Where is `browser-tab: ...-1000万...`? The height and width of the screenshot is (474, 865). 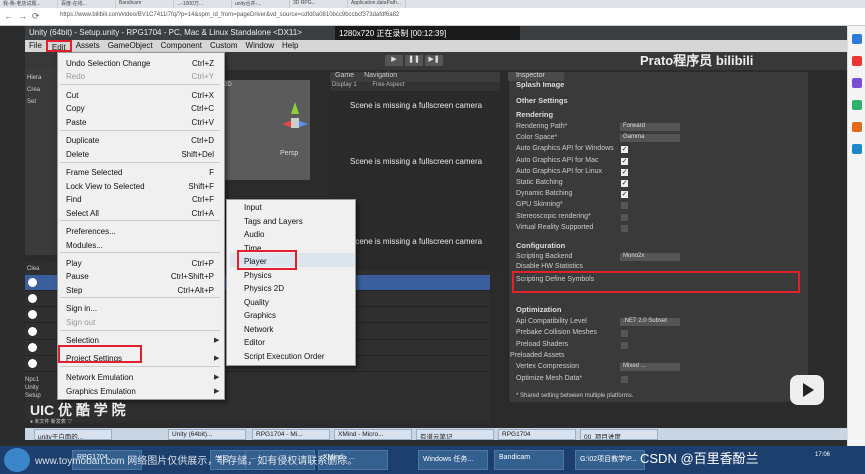 browser-tab: ...-1000万... is located at coordinates (203, 4).